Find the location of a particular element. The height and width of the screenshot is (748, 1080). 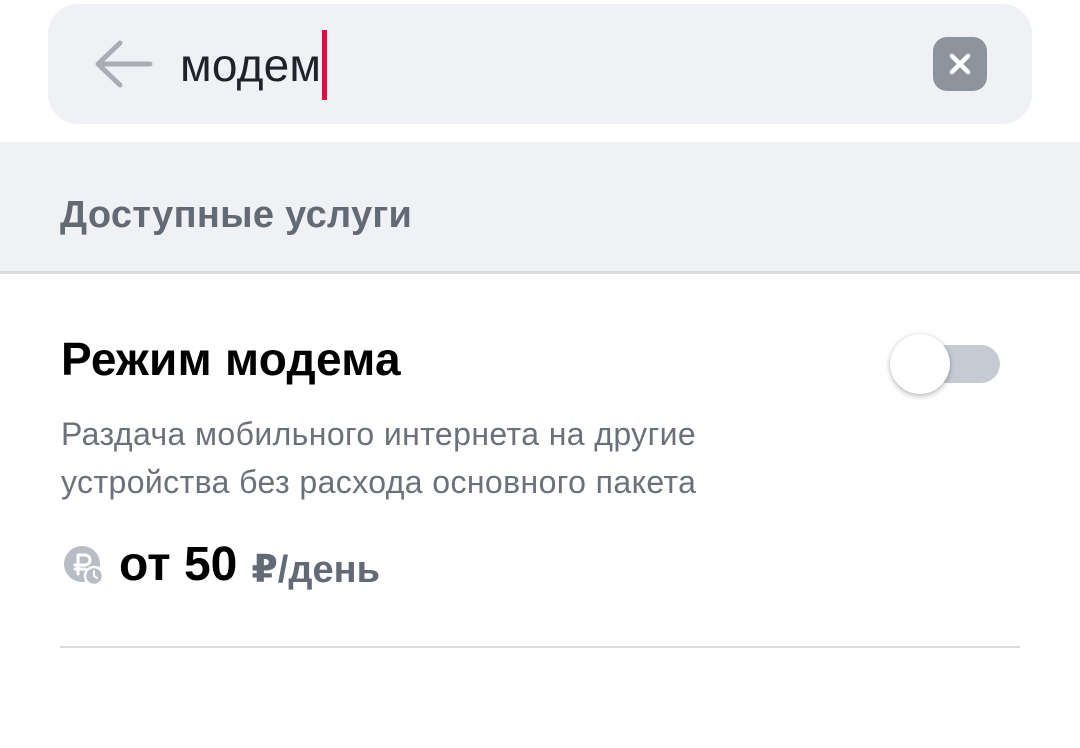

arrow-left-icon is located at coordinates (124, 64).